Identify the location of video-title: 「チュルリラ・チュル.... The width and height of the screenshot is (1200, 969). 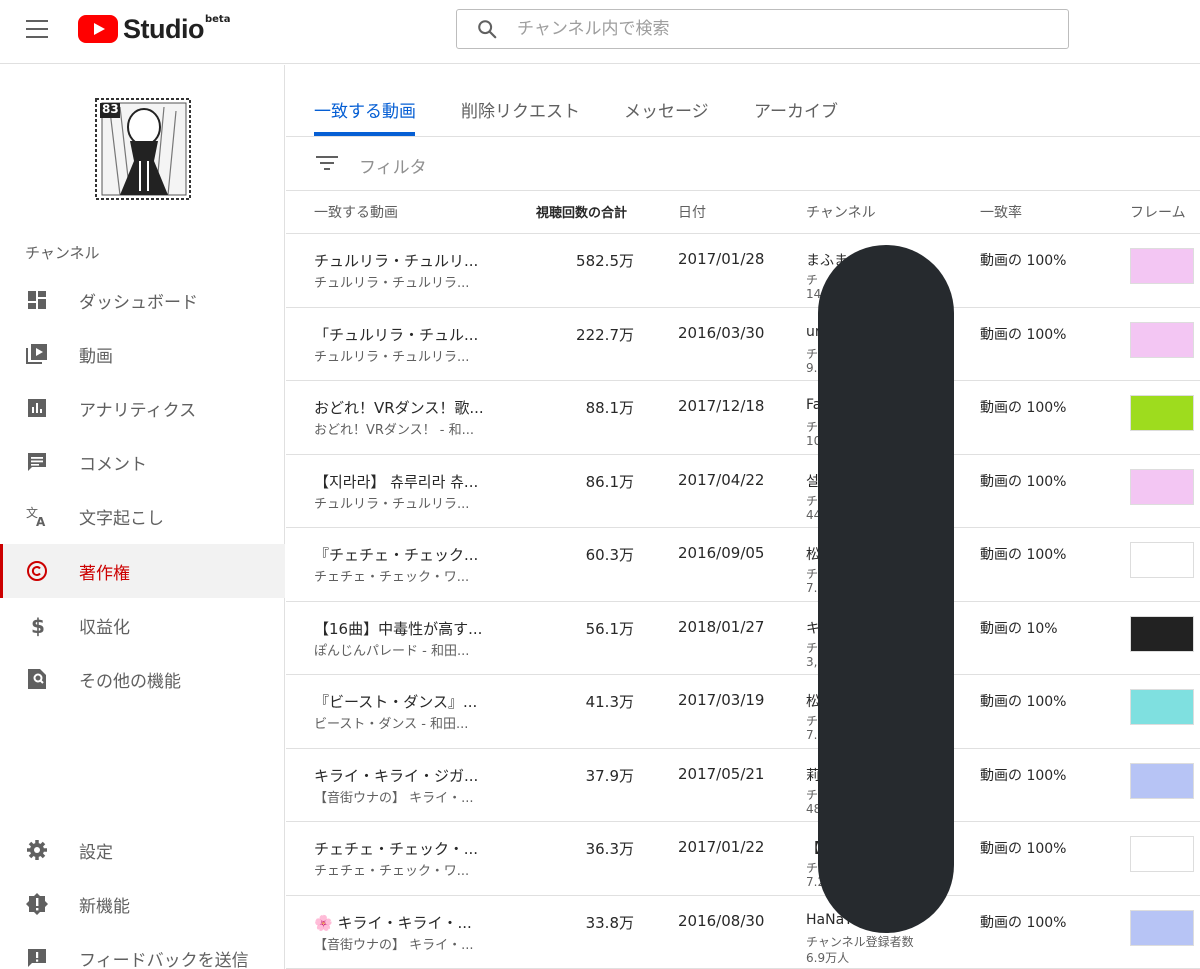
(399, 334).